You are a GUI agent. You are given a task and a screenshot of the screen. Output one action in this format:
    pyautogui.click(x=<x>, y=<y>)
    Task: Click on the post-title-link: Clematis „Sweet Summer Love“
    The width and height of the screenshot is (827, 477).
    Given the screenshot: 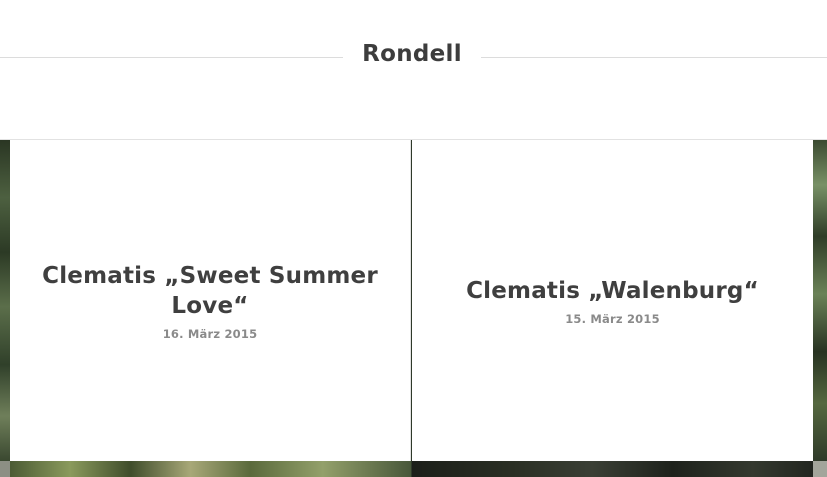 What is the action you would take?
    pyautogui.click(x=210, y=291)
    